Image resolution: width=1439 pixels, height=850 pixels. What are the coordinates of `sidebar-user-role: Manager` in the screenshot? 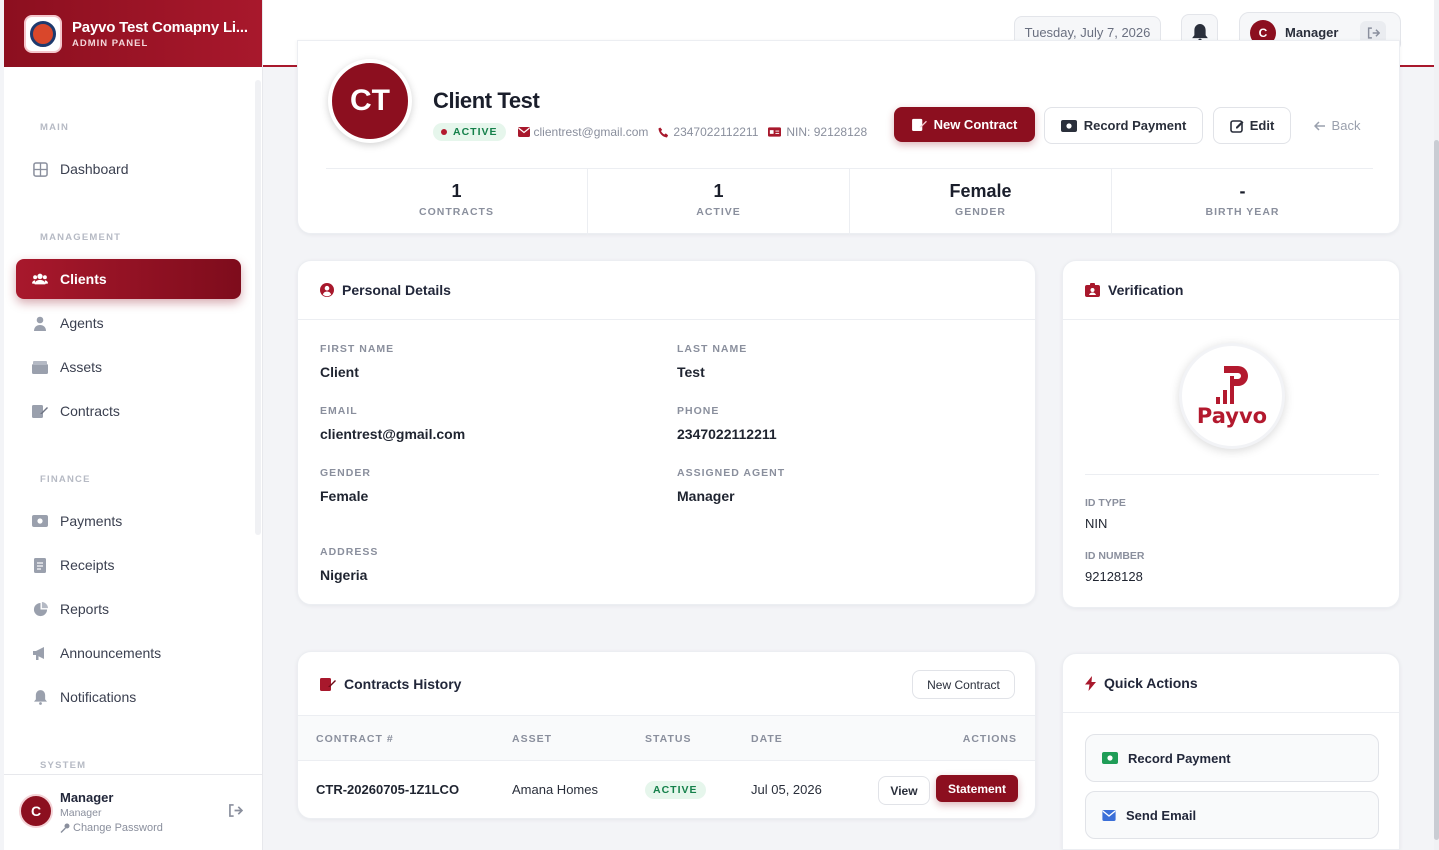 It's located at (81, 813).